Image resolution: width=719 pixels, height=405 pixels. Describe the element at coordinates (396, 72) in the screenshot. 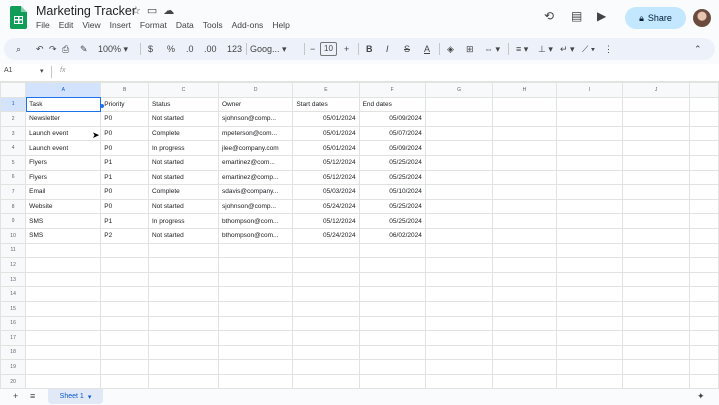

I see `formula-input` at that location.